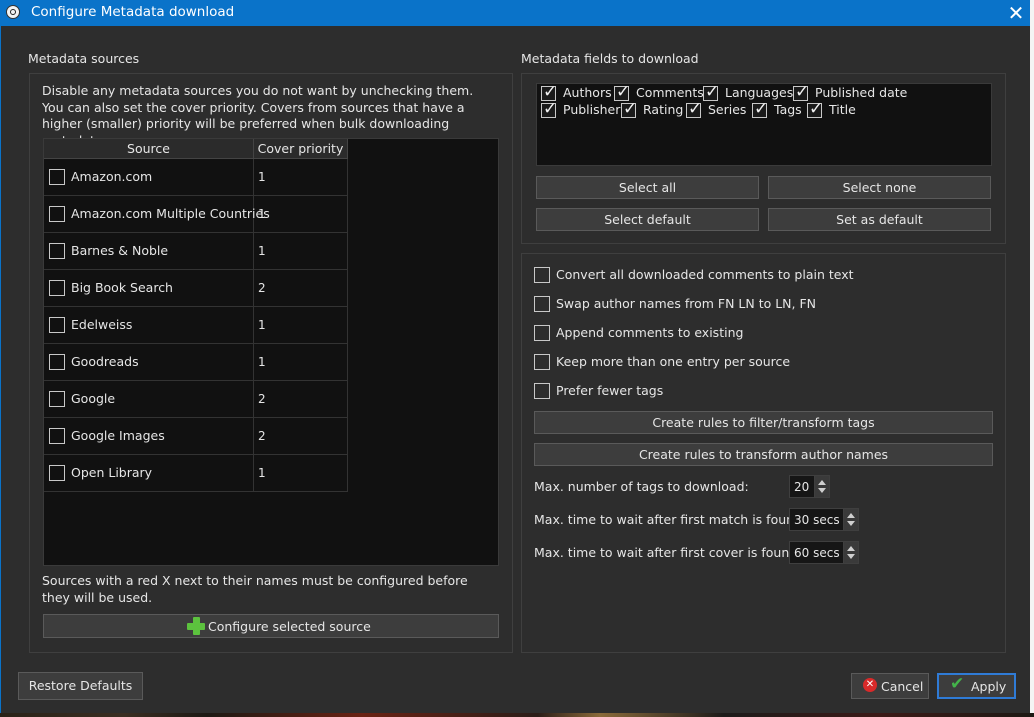  I want to click on source-cell: Open Library, so click(149, 473).